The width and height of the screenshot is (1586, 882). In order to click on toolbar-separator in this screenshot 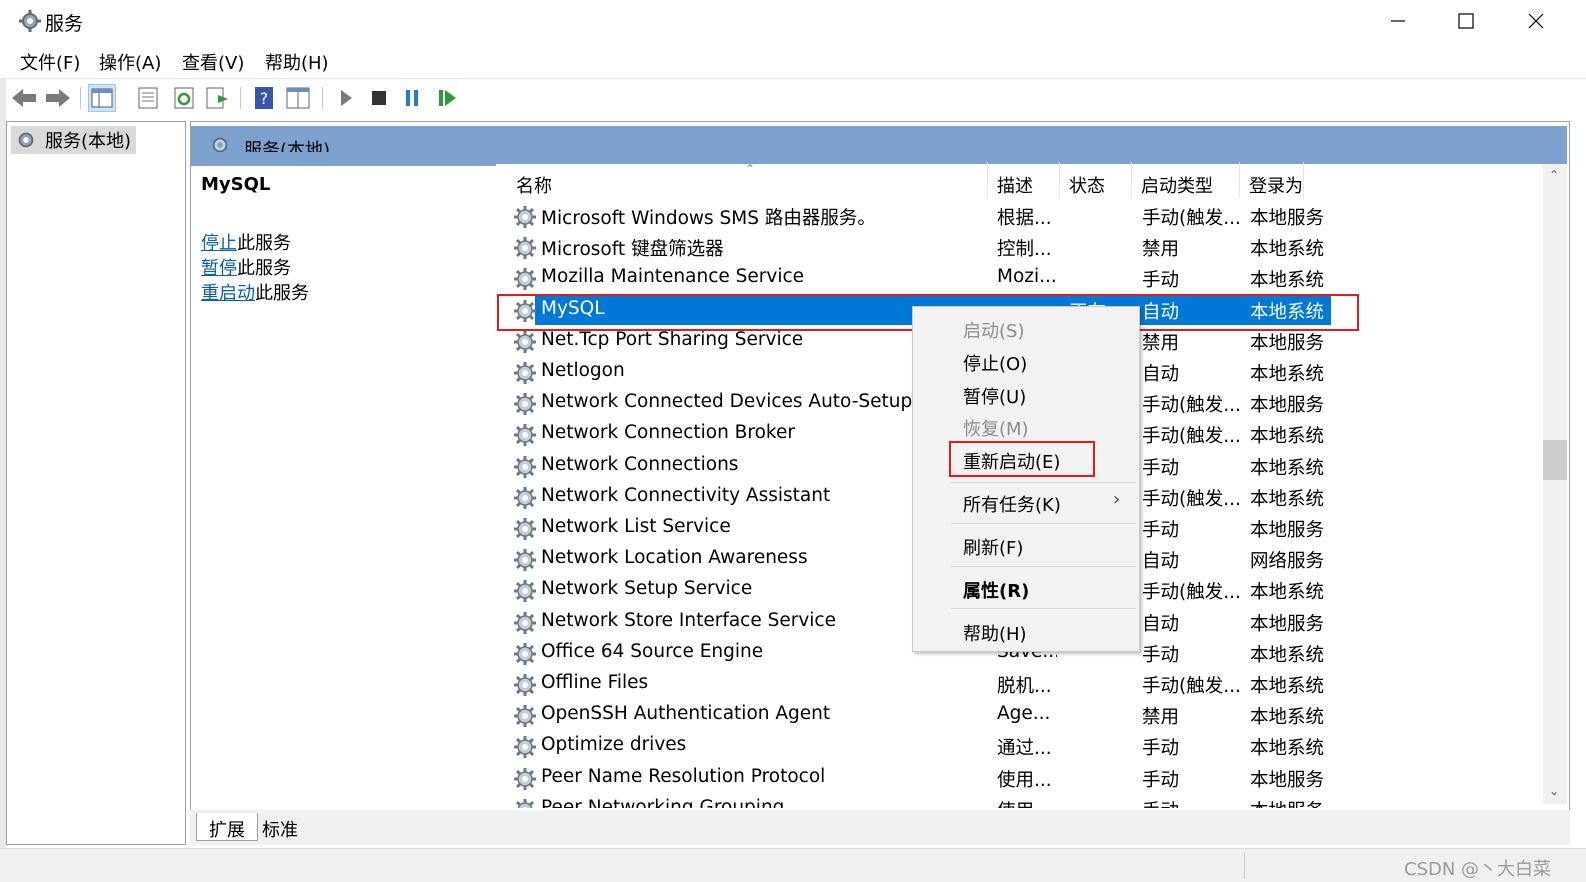, I will do `click(80, 98)`.